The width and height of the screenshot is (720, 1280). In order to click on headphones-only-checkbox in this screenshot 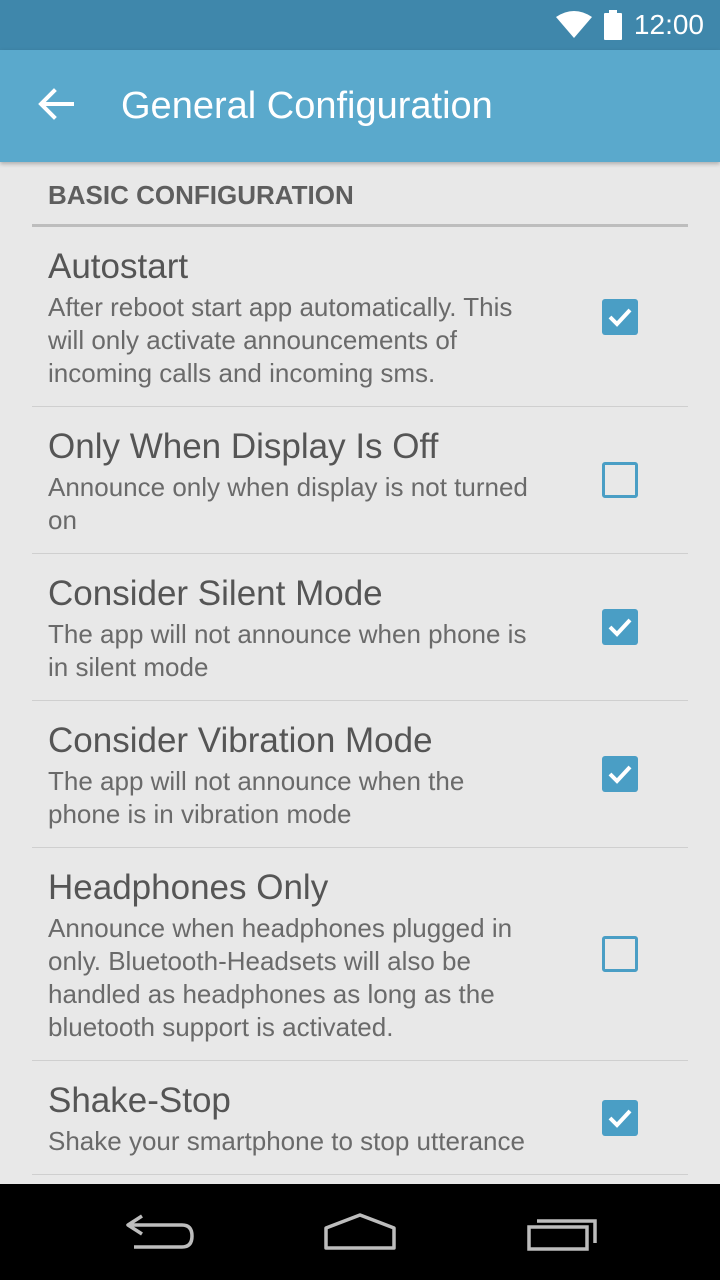, I will do `click(620, 954)`.